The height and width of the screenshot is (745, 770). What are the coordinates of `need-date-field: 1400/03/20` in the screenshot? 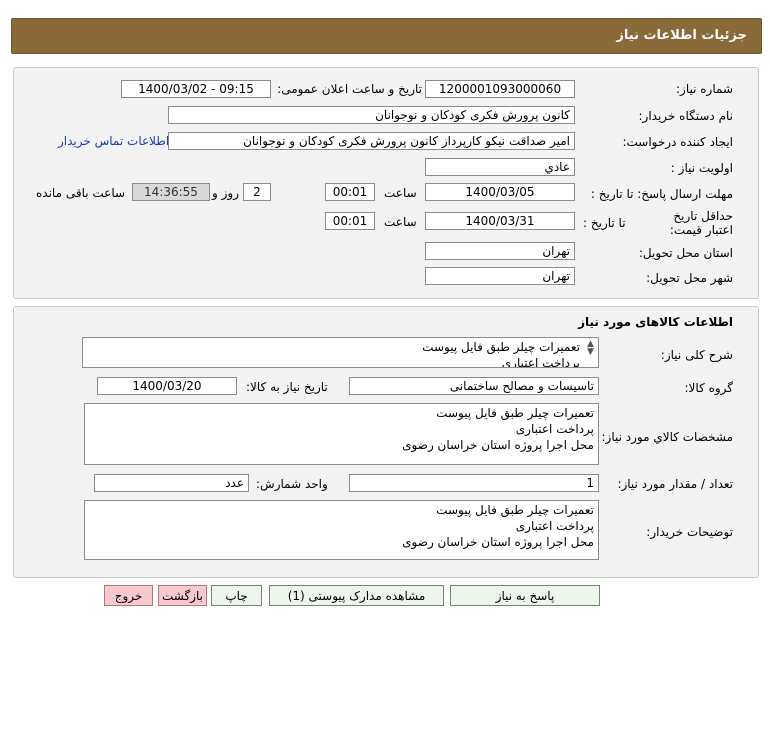 It's located at (167, 386).